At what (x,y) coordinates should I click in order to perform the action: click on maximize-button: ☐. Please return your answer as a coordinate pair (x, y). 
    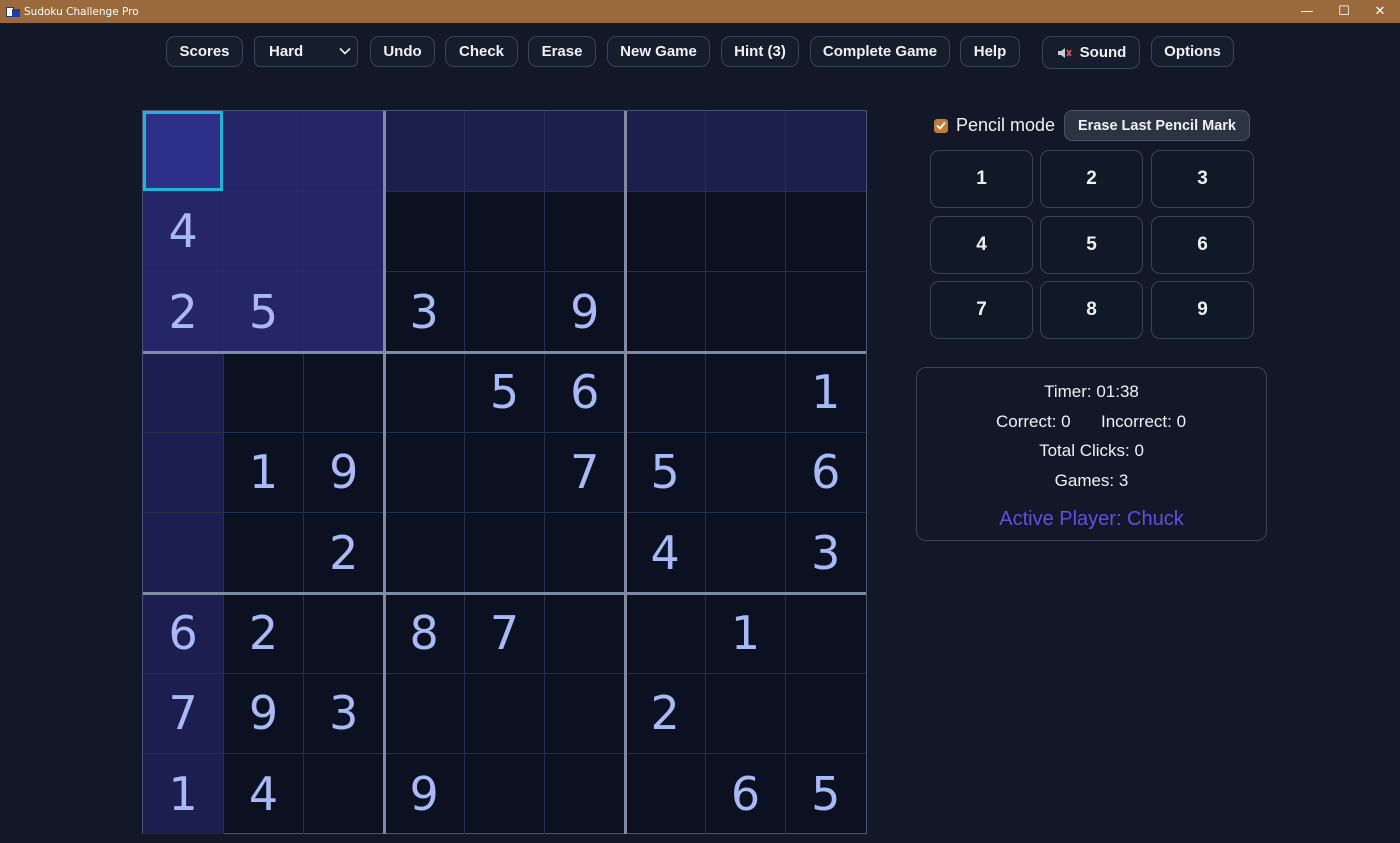
    Looking at the image, I should click on (1344, 11).